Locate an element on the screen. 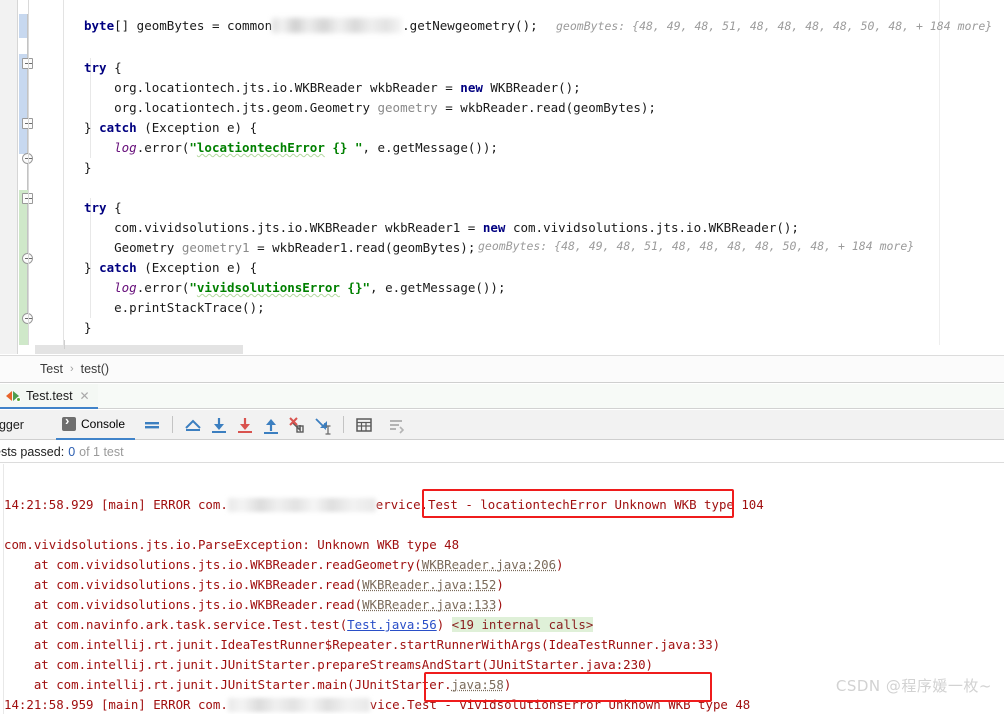 The image size is (1004, 714). breadcrumb: Test › test() is located at coordinates (502, 369).